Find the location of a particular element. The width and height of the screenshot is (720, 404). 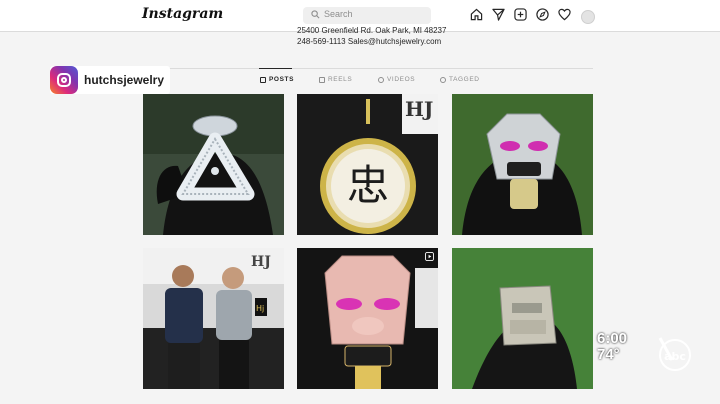

post-chinese-medallion: HJ 忠 is located at coordinates (367, 164).